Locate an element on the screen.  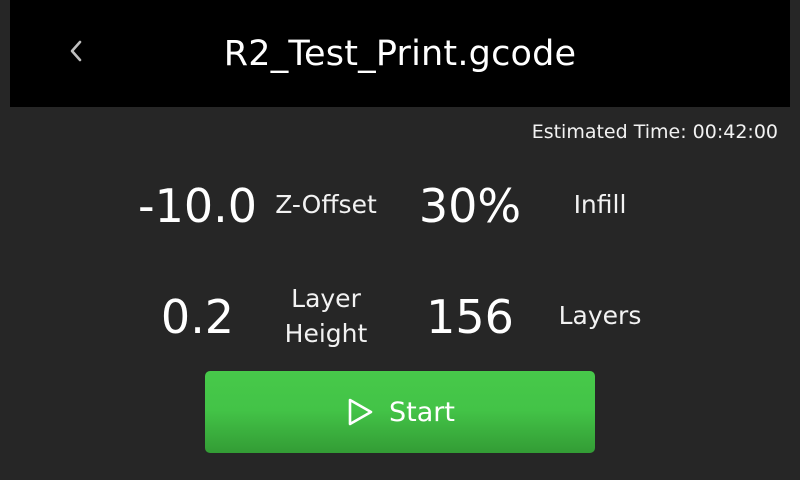
layer-height-label: Layer Height is located at coordinates (326, 316).